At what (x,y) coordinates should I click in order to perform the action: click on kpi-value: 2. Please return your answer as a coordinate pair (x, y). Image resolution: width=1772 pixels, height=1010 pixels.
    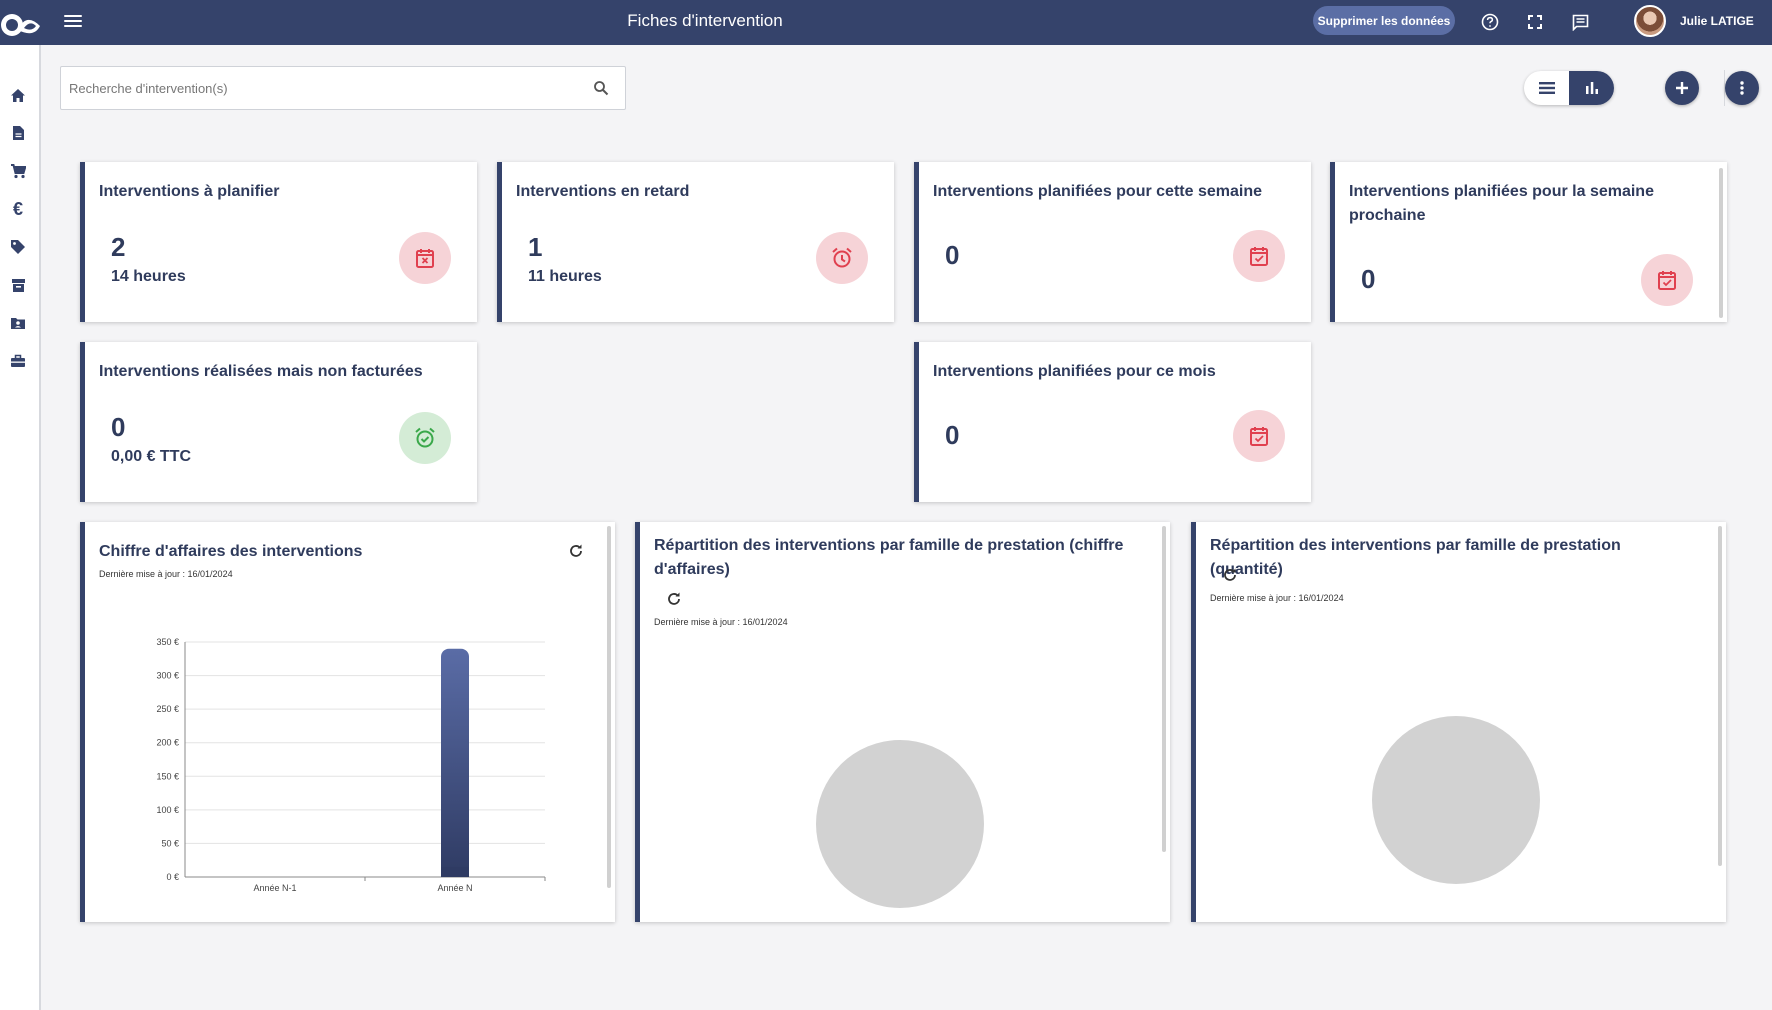
    Looking at the image, I should click on (118, 247).